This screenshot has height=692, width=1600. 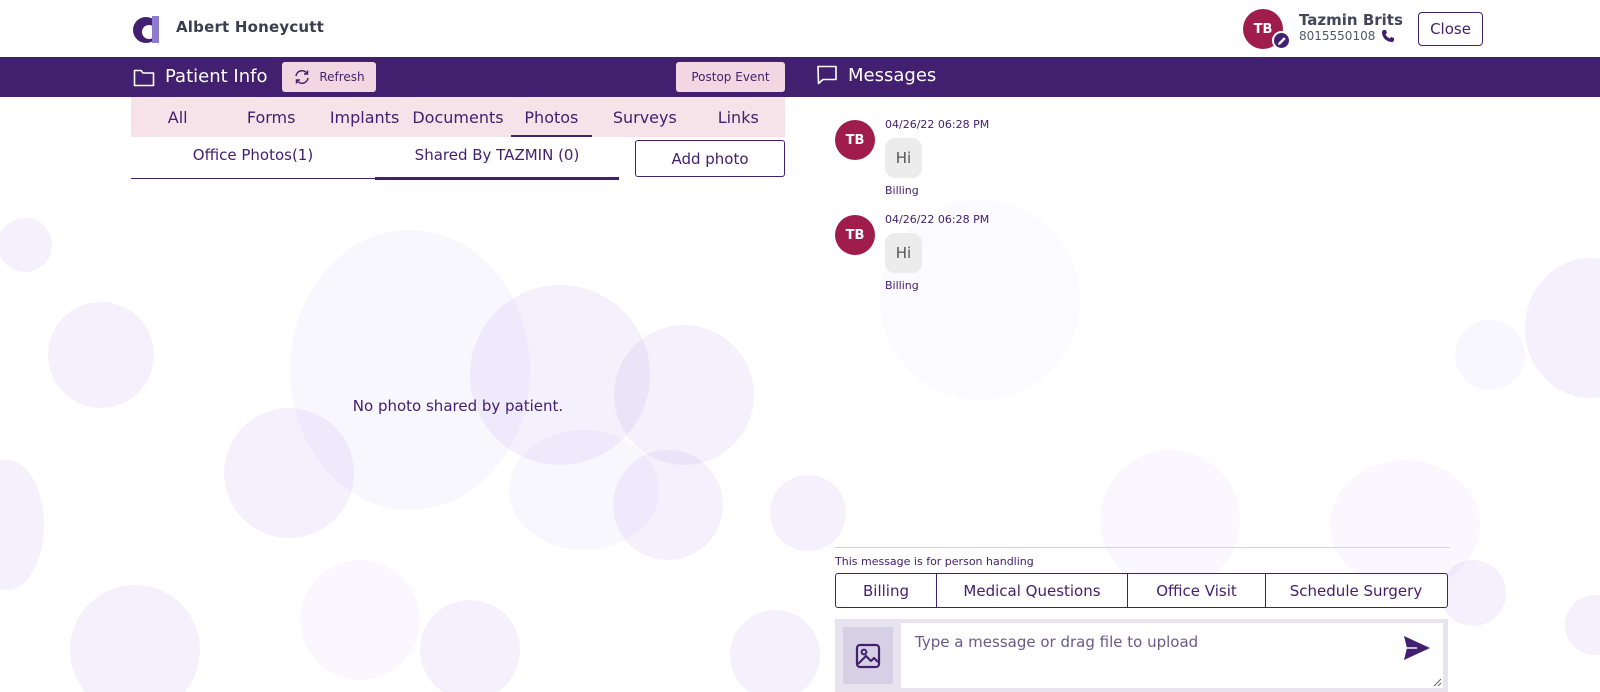 I want to click on postop-event-button: Postop Event, so click(x=730, y=77).